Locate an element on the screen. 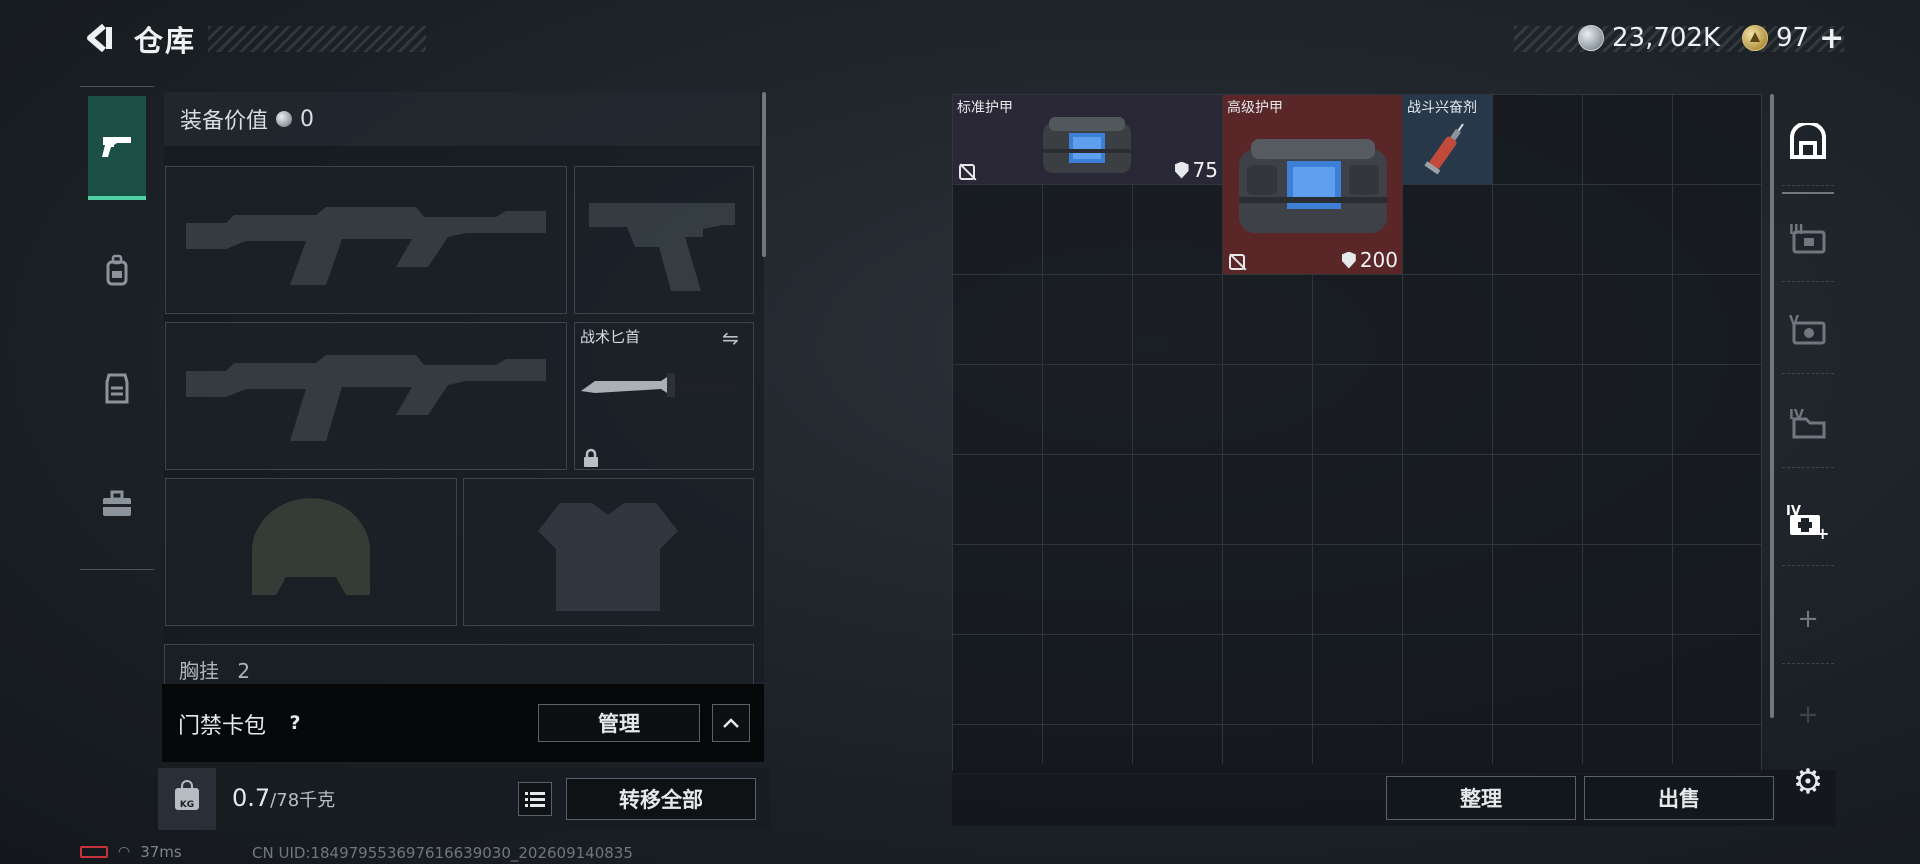  category-vest is located at coordinates (117, 388).